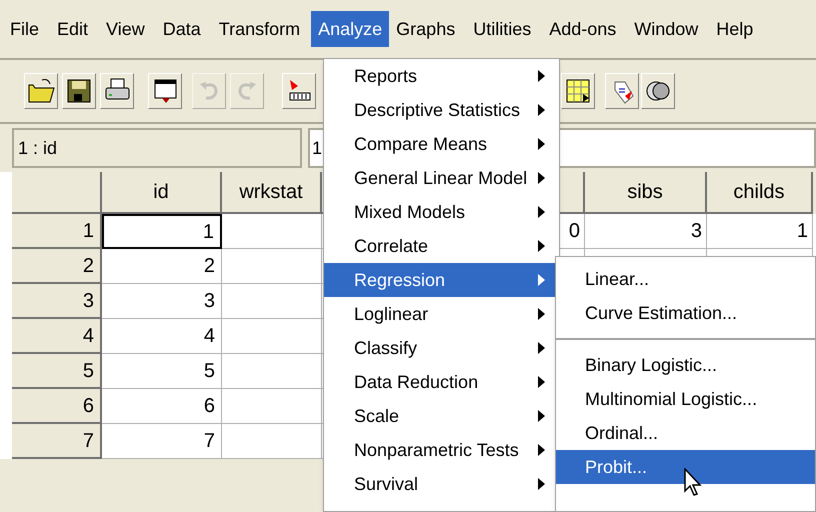 The width and height of the screenshot is (816, 512). What do you see at coordinates (425, 29) in the screenshot?
I see `menu-item: Graphs` at bounding box center [425, 29].